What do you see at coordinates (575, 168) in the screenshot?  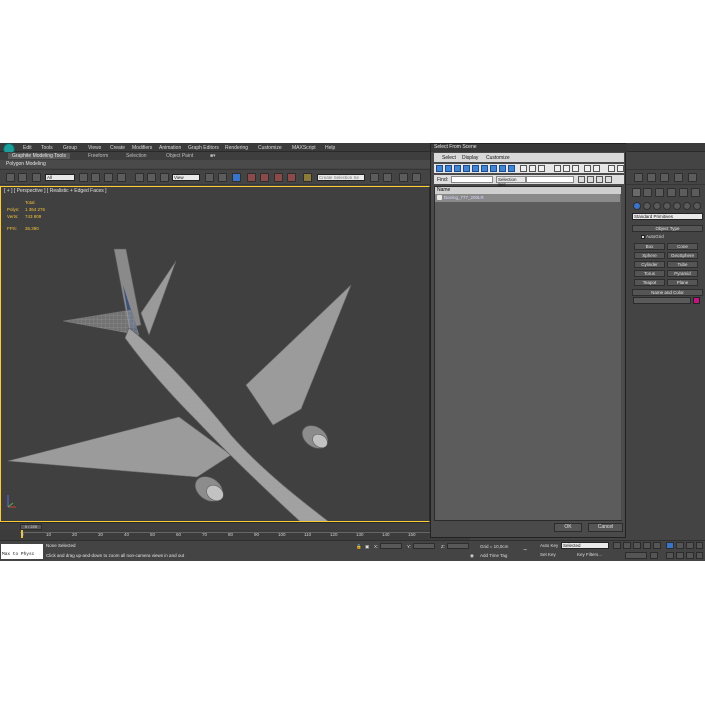 I see `select-invert-icon` at bounding box center [575, 168].